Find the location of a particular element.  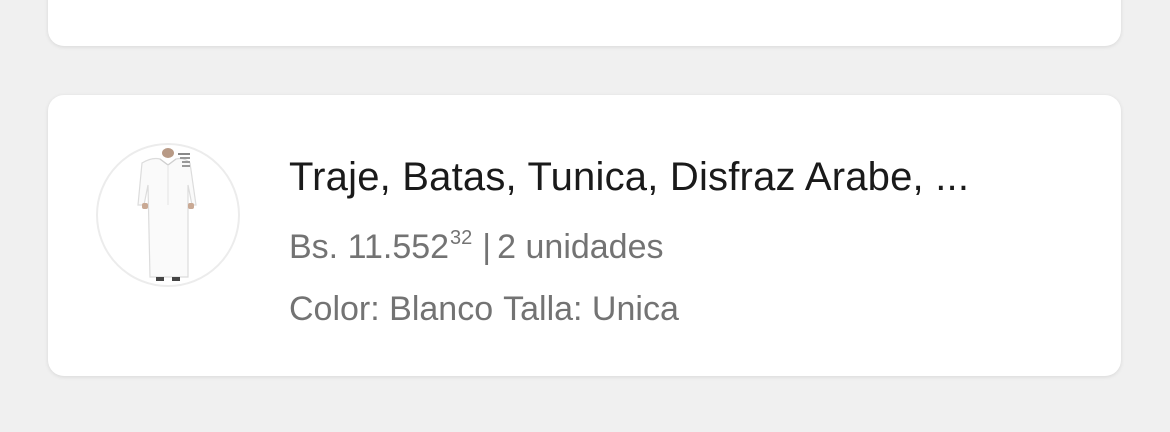

tunic-image-icon is located at coordinates (167, 214).